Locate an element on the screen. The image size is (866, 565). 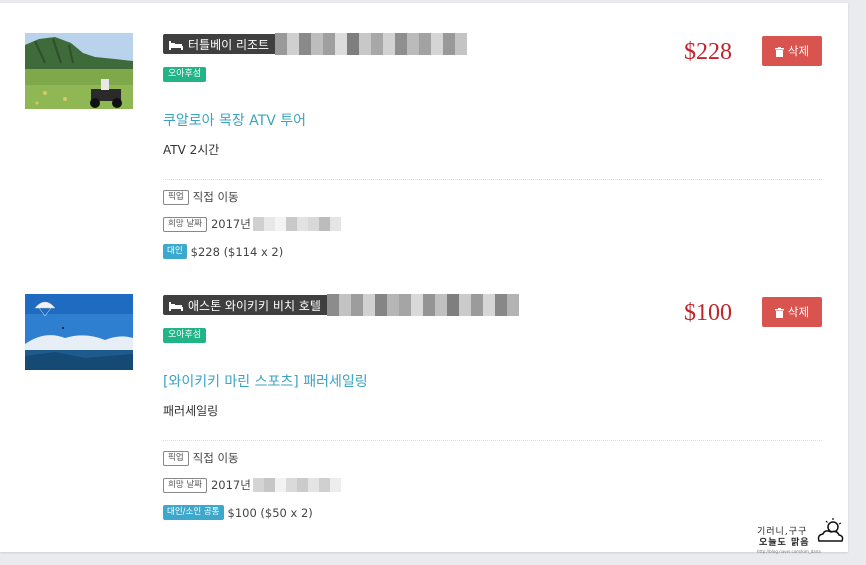
hotel-badge: 애스톤 와이키키 비치 호텔 is located at coordinates (245, 305).